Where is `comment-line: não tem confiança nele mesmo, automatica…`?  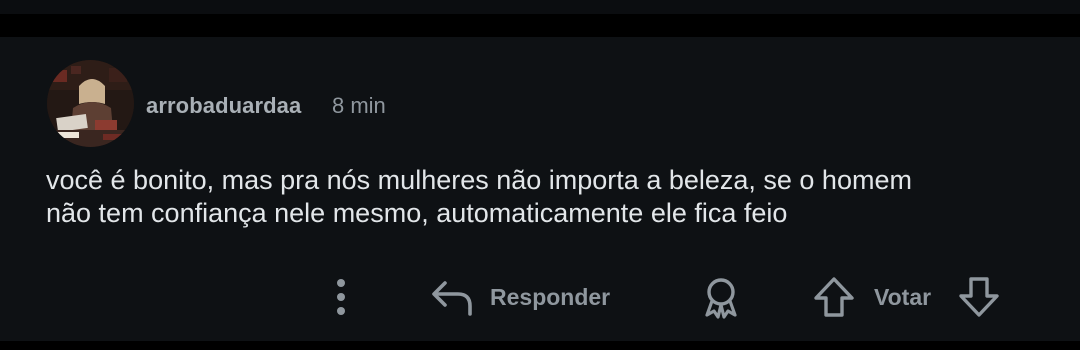
comment-line: não tem confiança nele mesmo, automatica… is located at coordinates (417, 213).